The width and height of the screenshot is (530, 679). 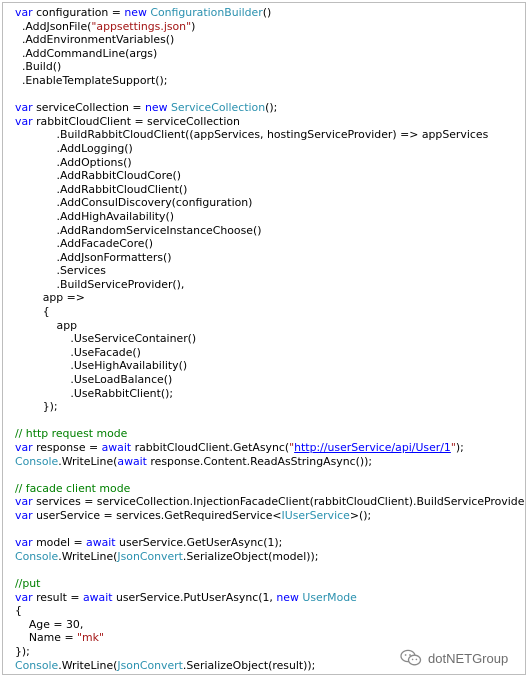 What do you see at coordinates (18, 611) in the screenshot?
I see `code-token: {` at bounding box center [18, 611].